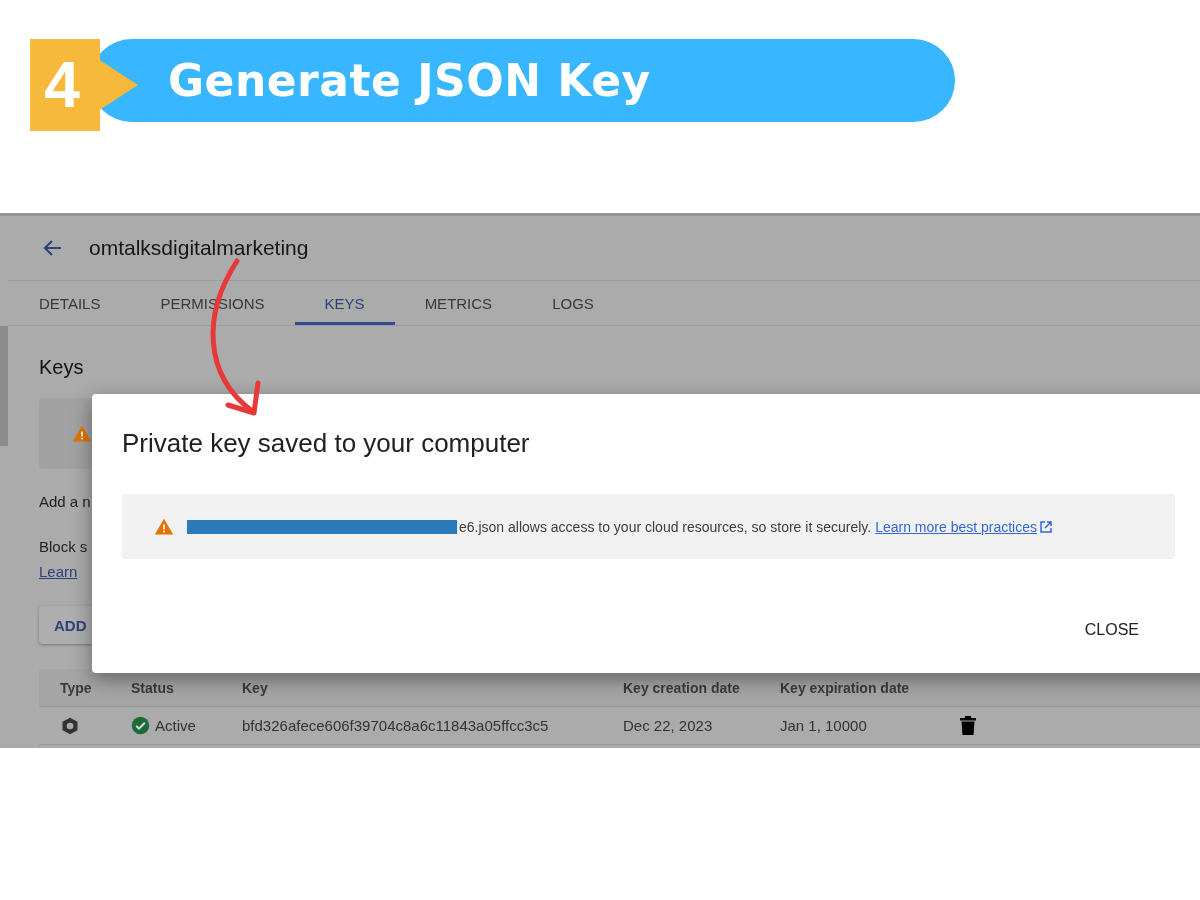 The width and height of the screenshot is (1200, 900). What do you see at coordinates (175, 725) in the screenshot?
I see `status-text: Active` at bounding box center [175, 725].